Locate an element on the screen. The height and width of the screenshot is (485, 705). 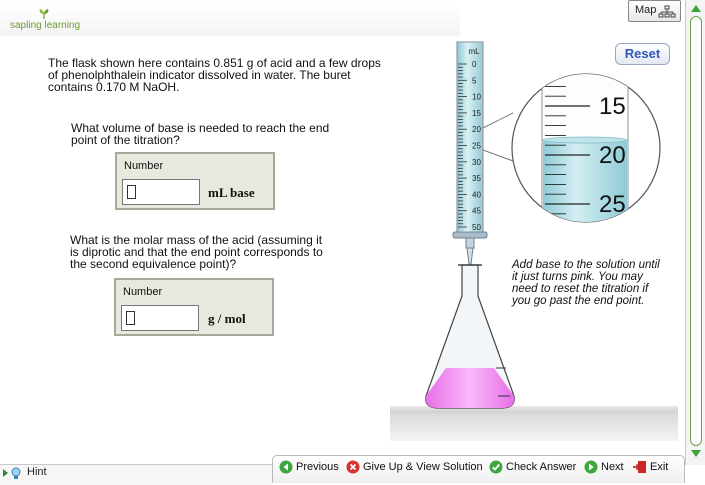
buret-scale-label: 10 is located at coordinates (476, 97).